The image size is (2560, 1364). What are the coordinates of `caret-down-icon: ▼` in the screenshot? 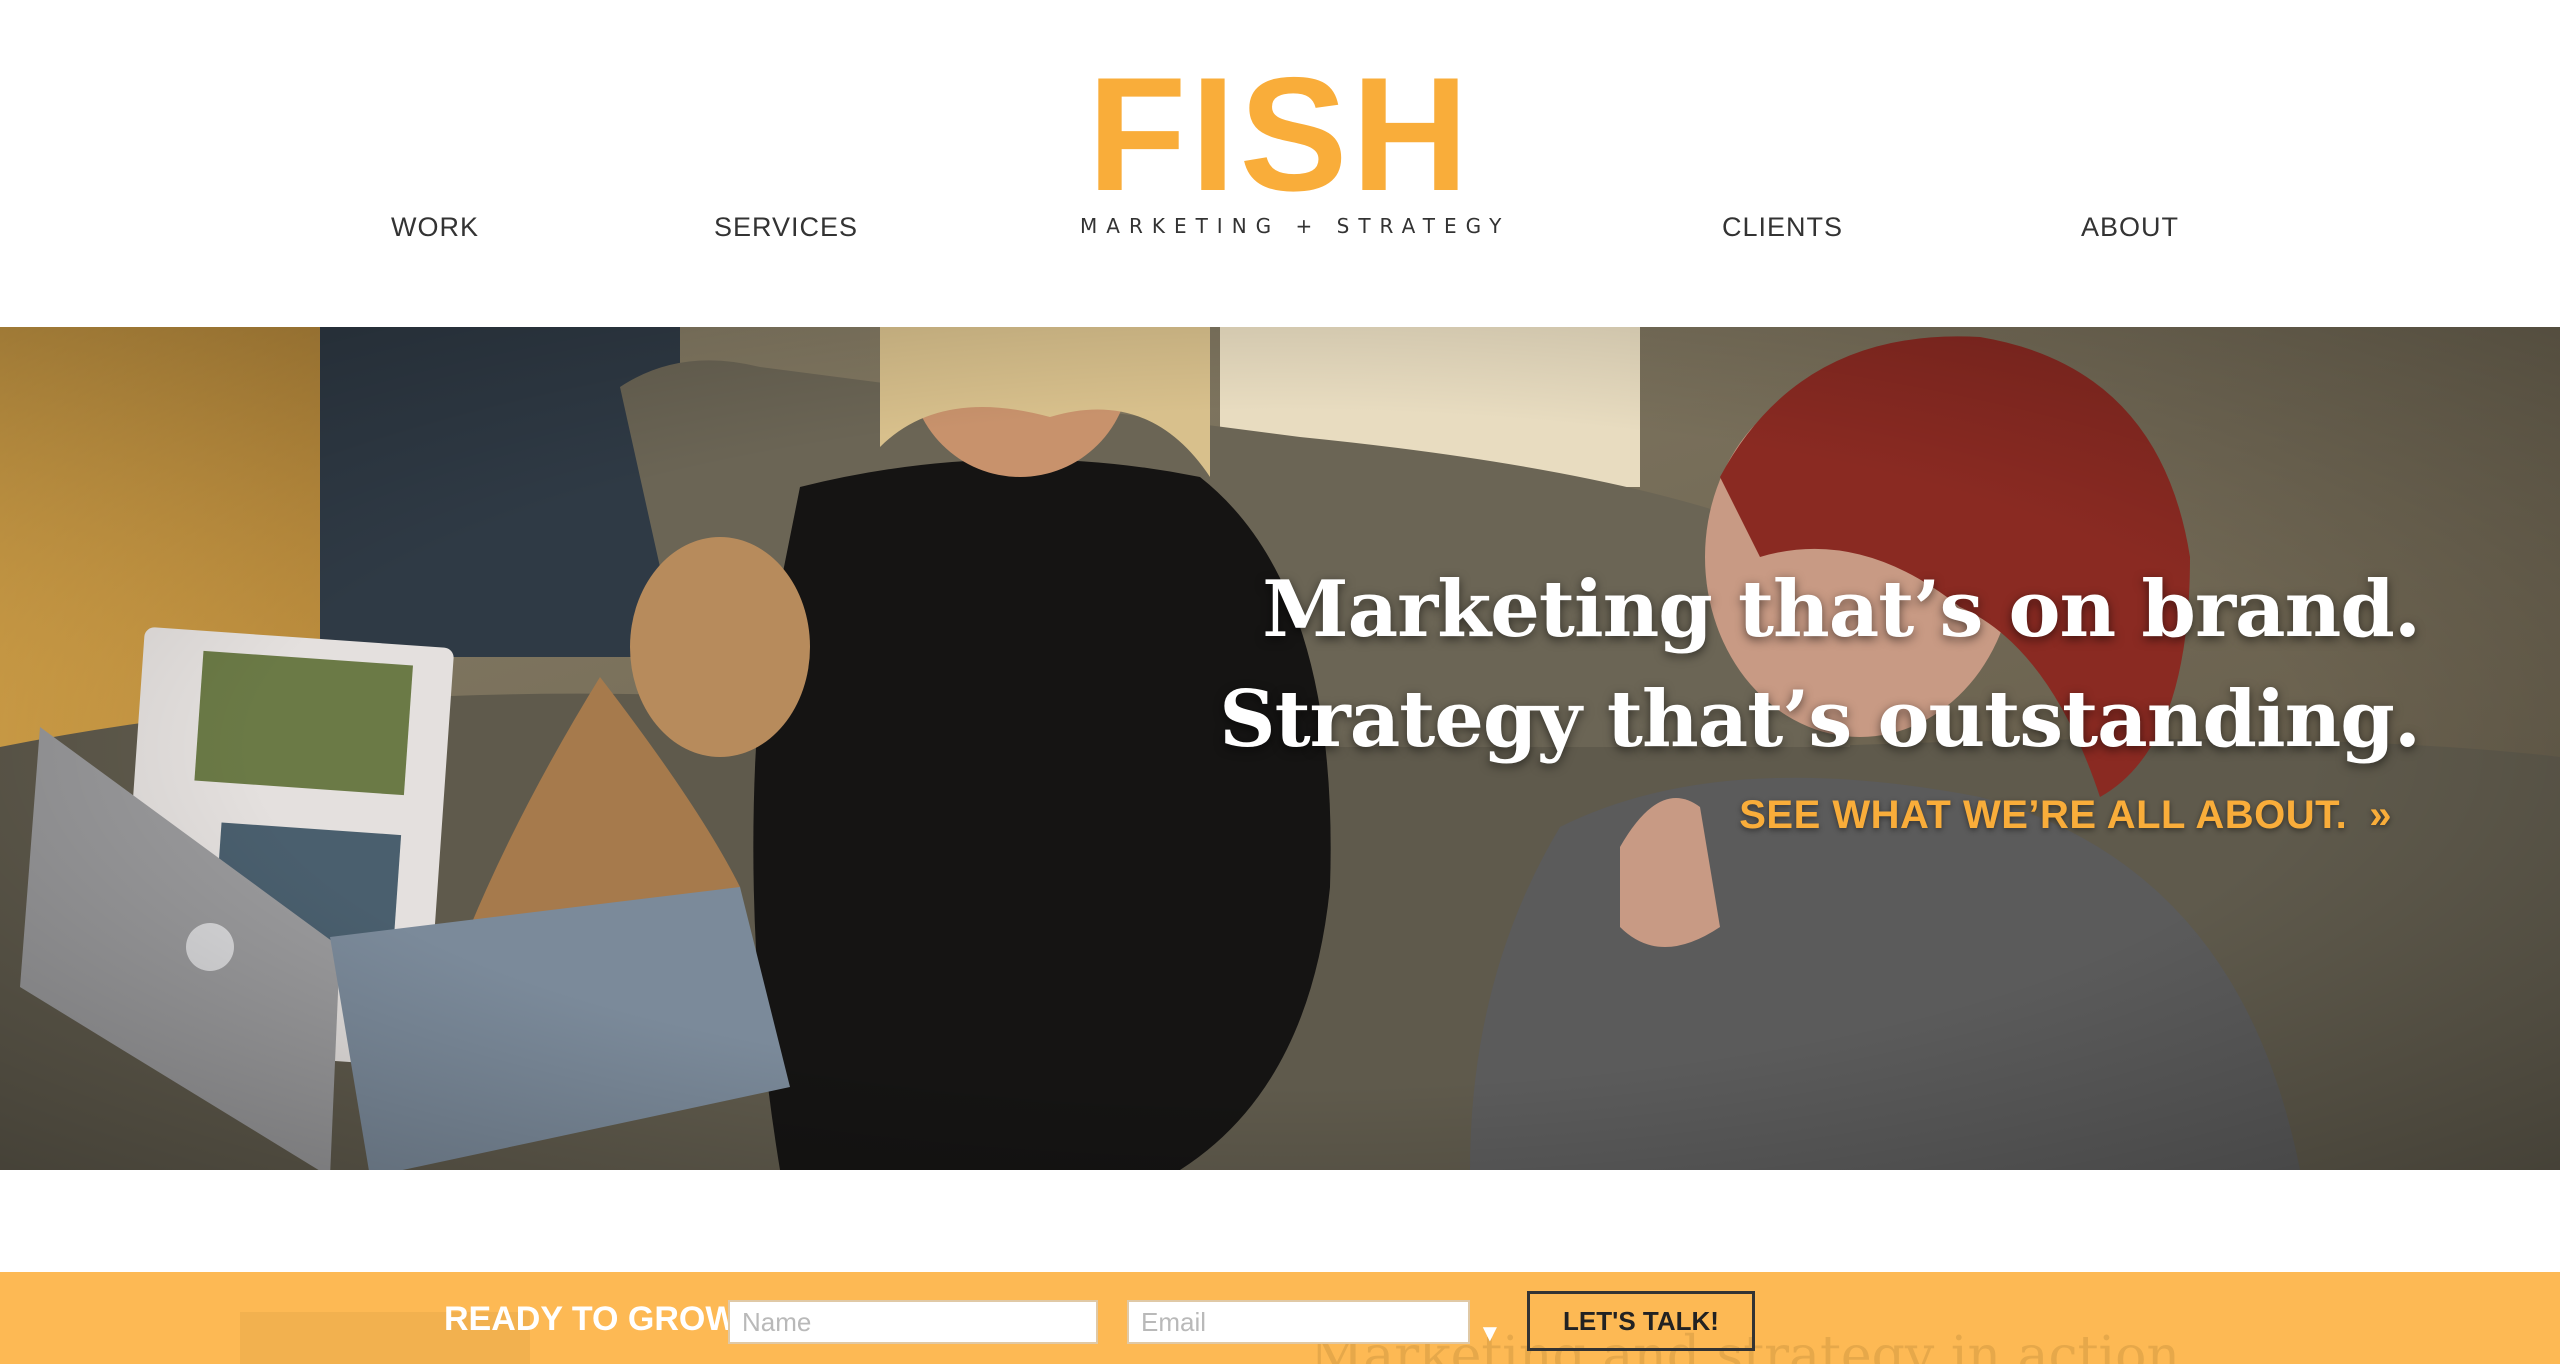 It's located at (1490, 1333).